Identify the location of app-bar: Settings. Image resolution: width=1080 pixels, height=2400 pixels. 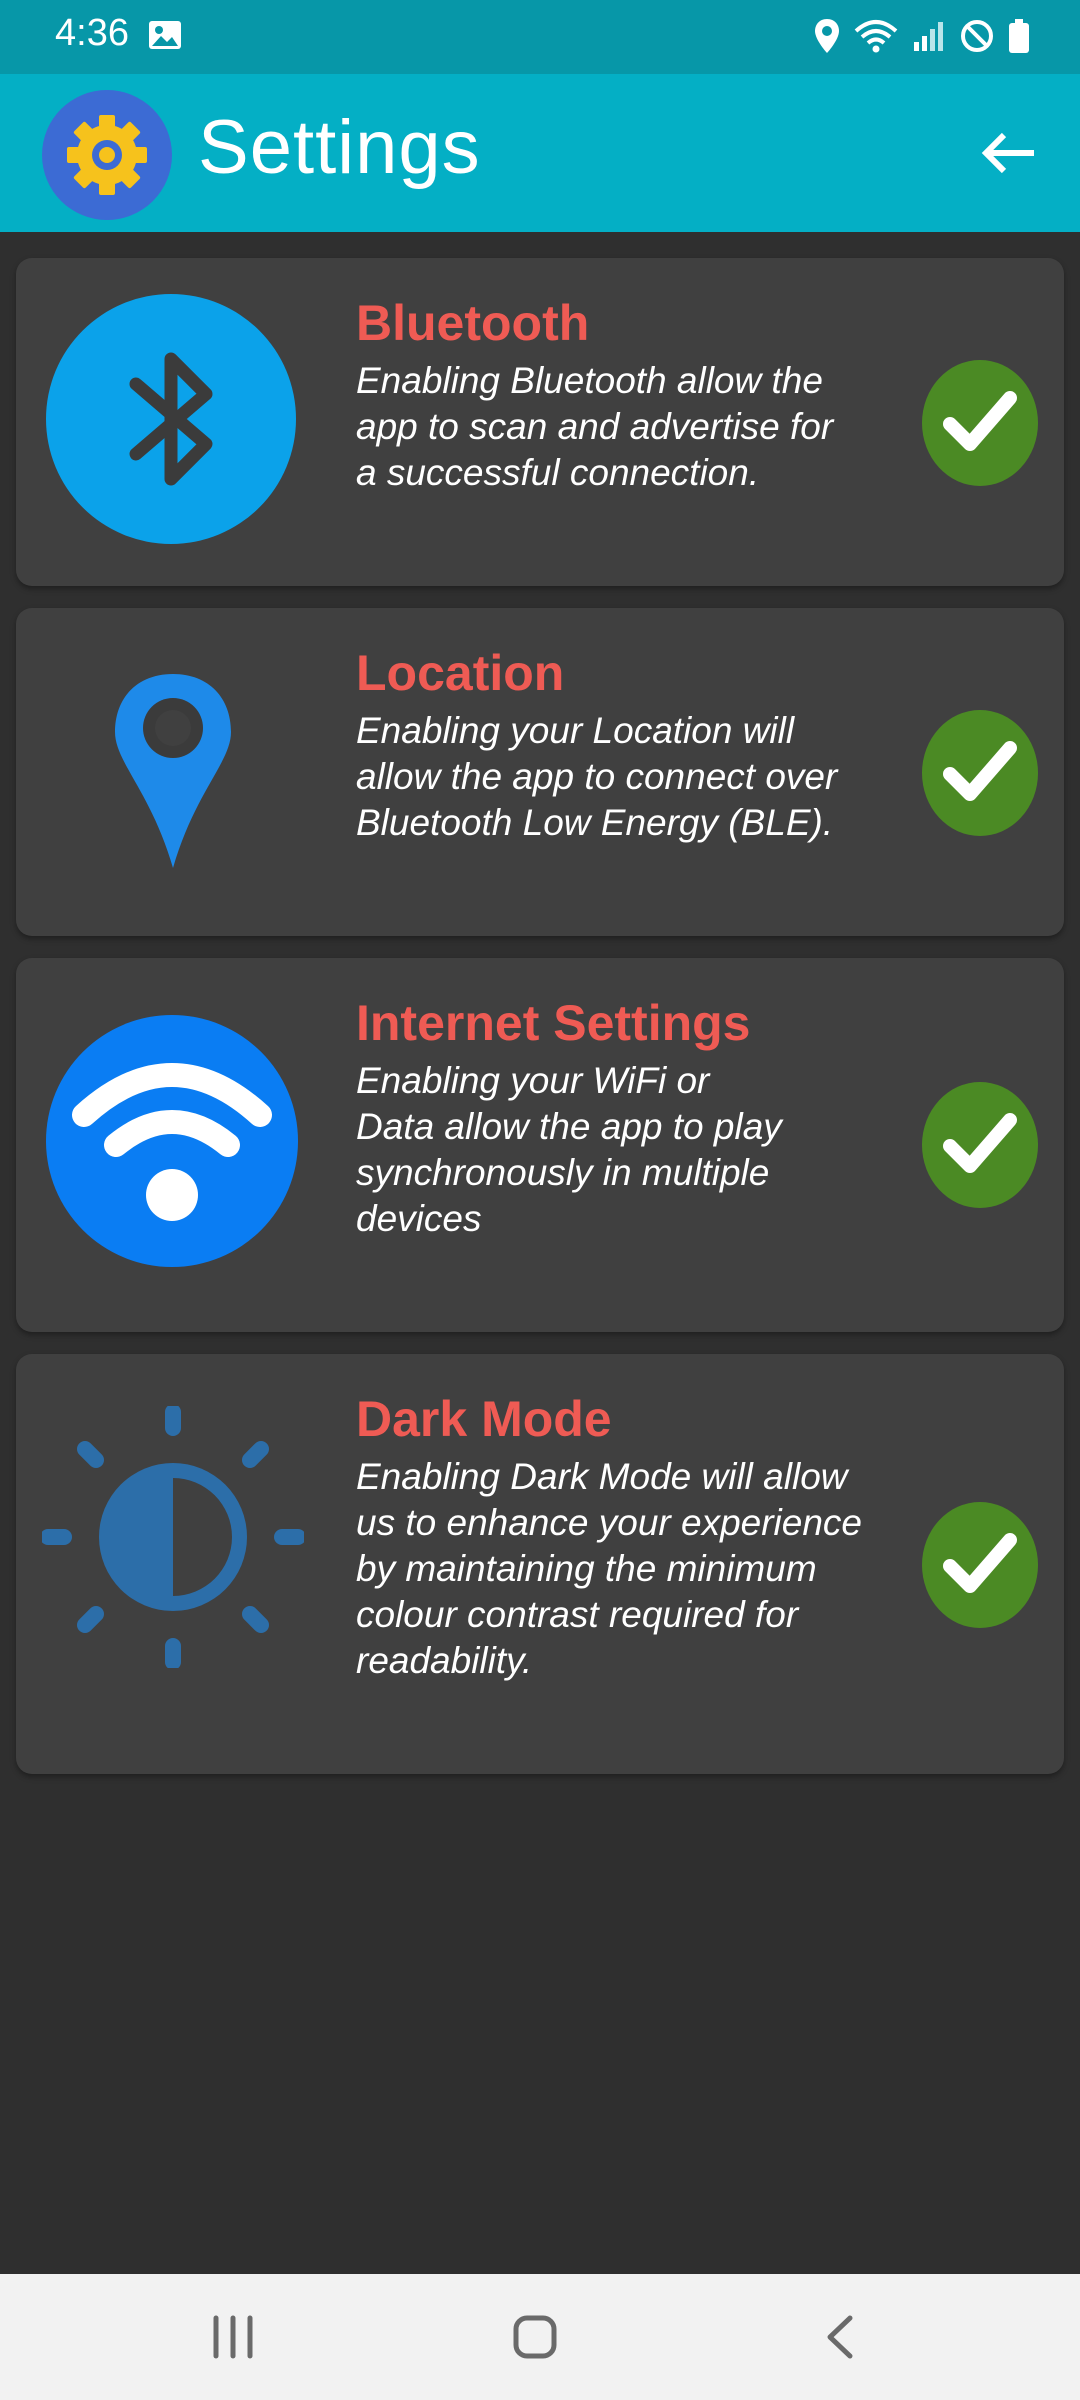
(540, 153).